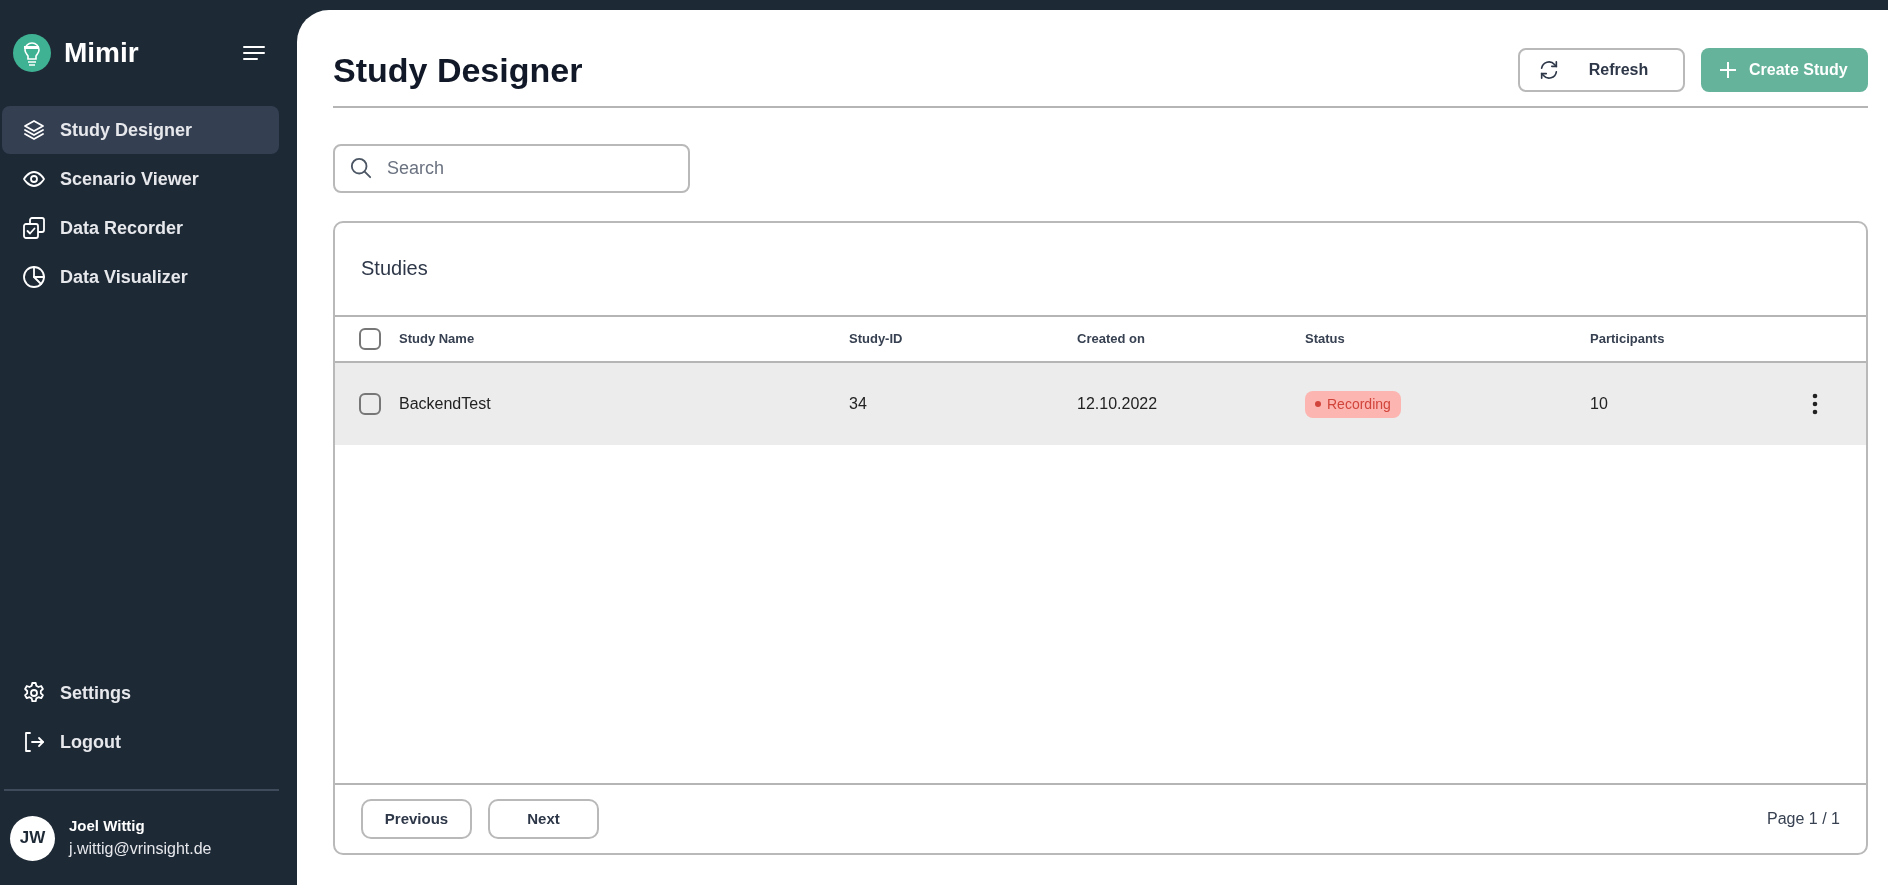 This screenshot has height=885, width=1888. What do you see at coordinates (140, 179) in the screenshot?
I see `sidebar-item: Scenario Viewer` at bounding box center [140, 179].